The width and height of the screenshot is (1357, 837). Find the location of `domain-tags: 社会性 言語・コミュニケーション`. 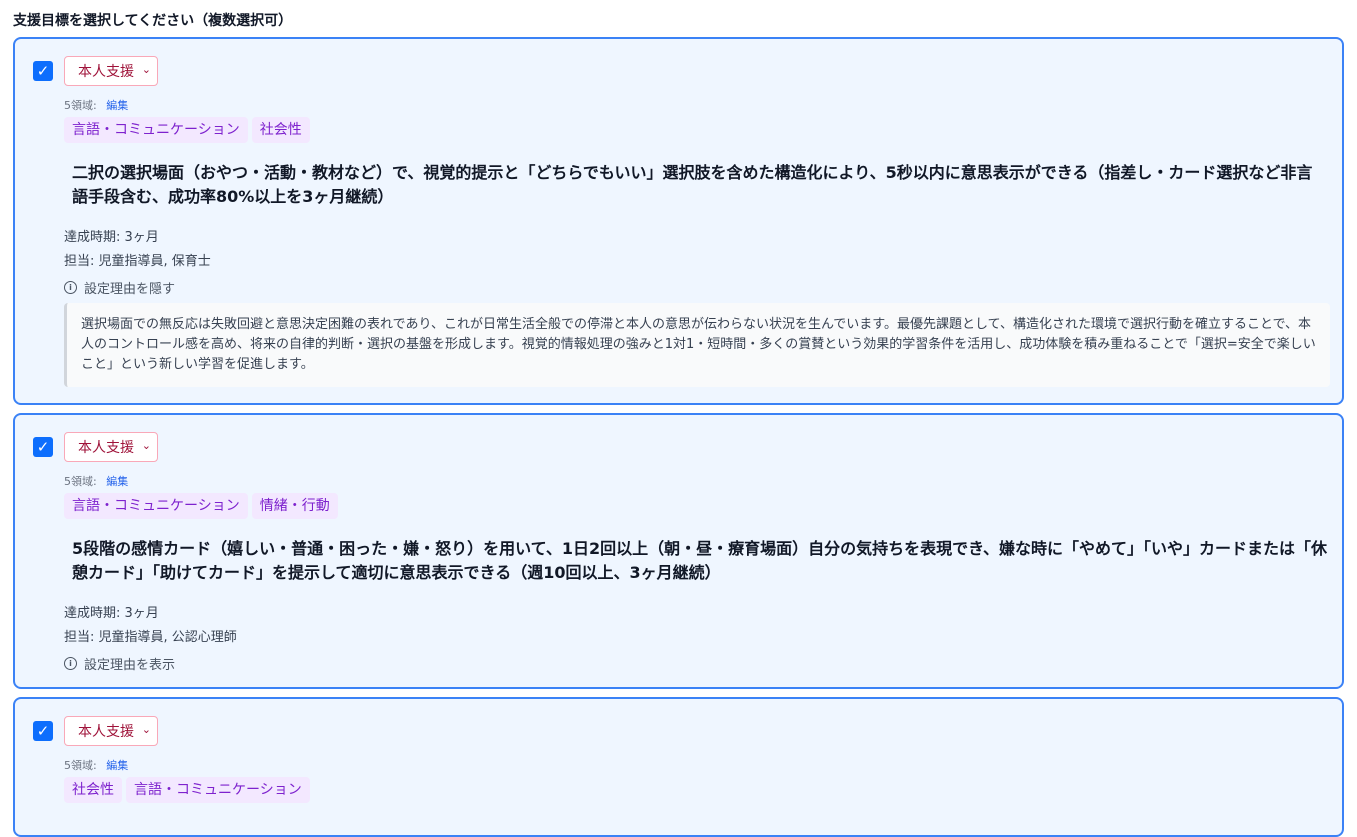

domain-tags: 社会性 言語・コミュニケーション is located at coordinates (187, 790).